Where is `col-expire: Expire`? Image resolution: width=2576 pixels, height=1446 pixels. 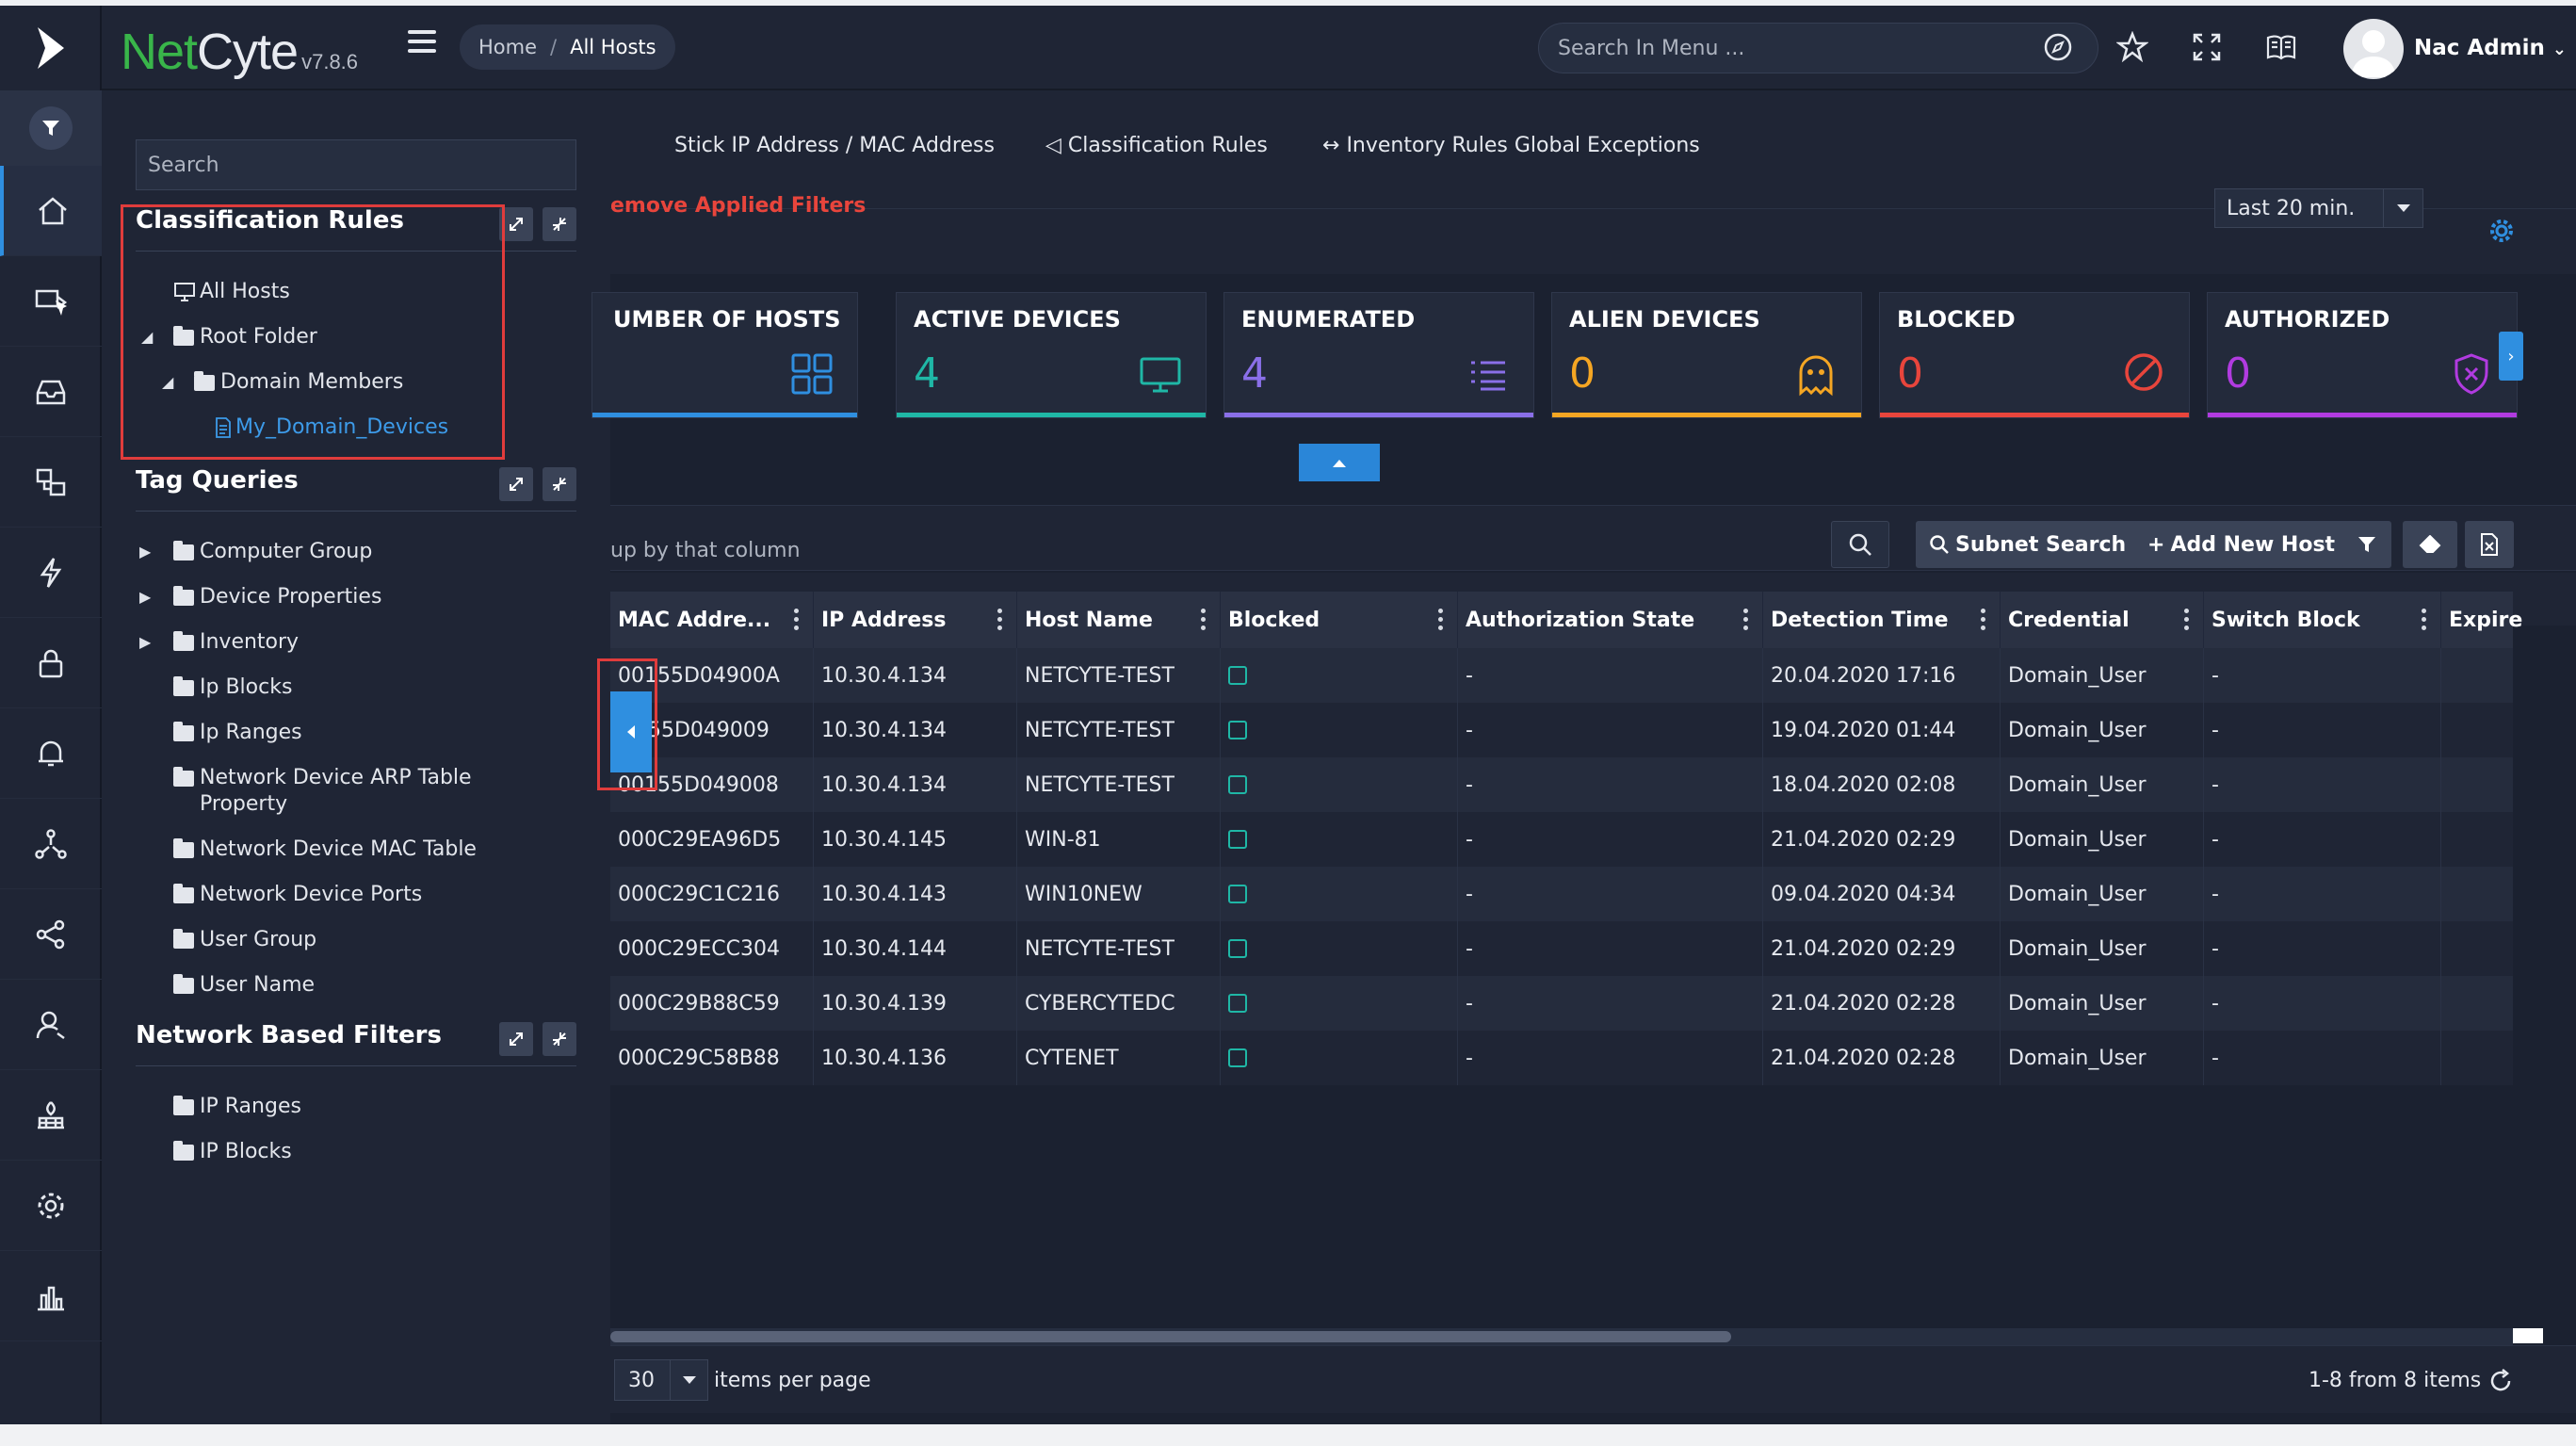 col-expire: Expire is located at coordinates (2497, 620).